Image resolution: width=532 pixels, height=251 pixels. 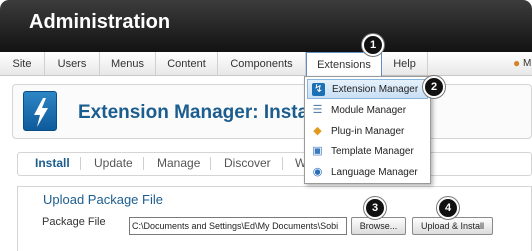 What do you see at coordinates (372, 151) in the screenshot?
I see `dropdown-item-label: Template Manager` at bounding box center [372, 151].